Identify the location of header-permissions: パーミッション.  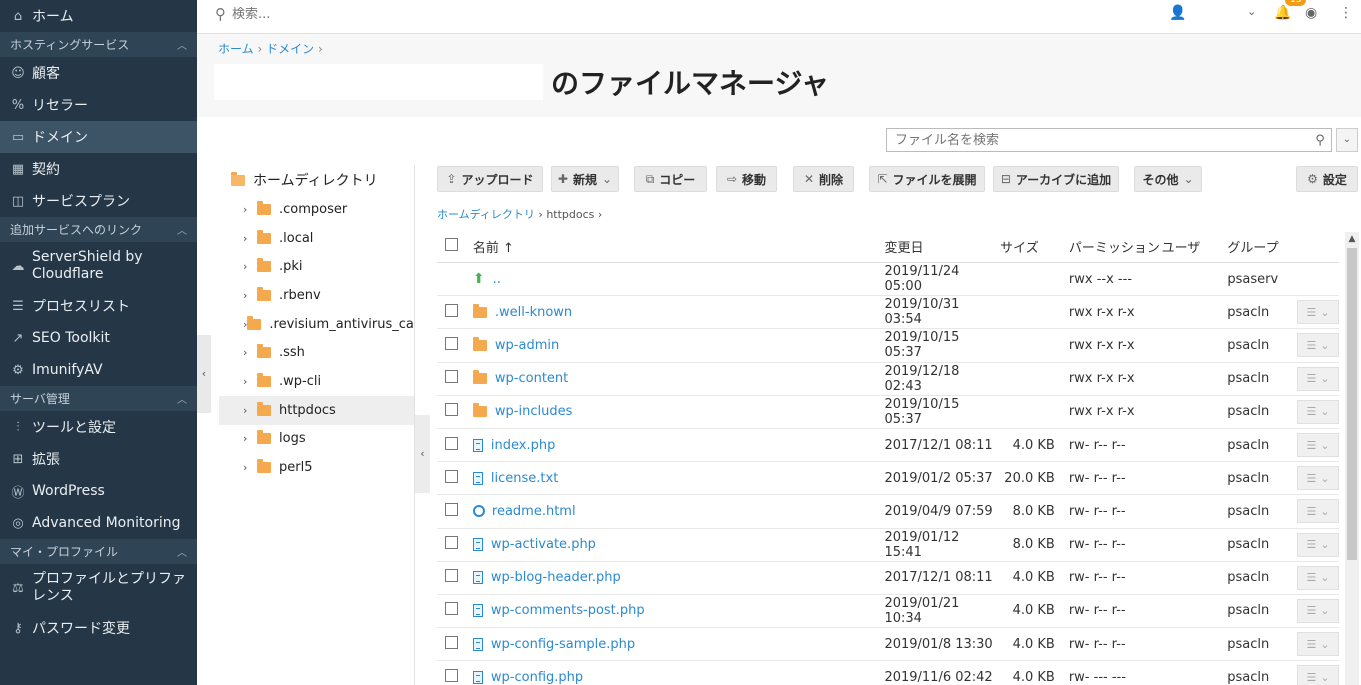
(1110, 246).